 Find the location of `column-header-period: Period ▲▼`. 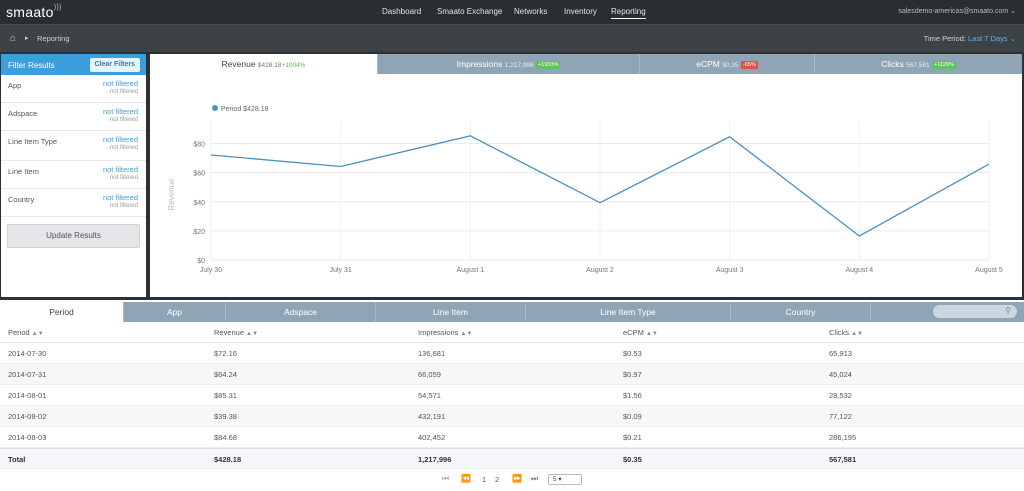

column-header-period: Period ▲▼ is located at coordinates (26, 332).